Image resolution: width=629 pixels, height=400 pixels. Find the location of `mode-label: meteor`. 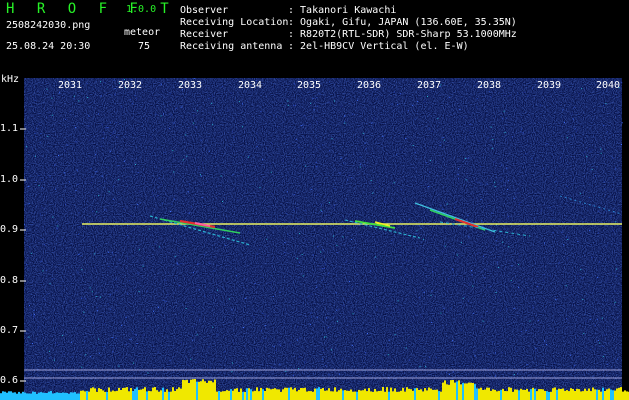

mode-label: meteor is located at coordinates (142, 32).